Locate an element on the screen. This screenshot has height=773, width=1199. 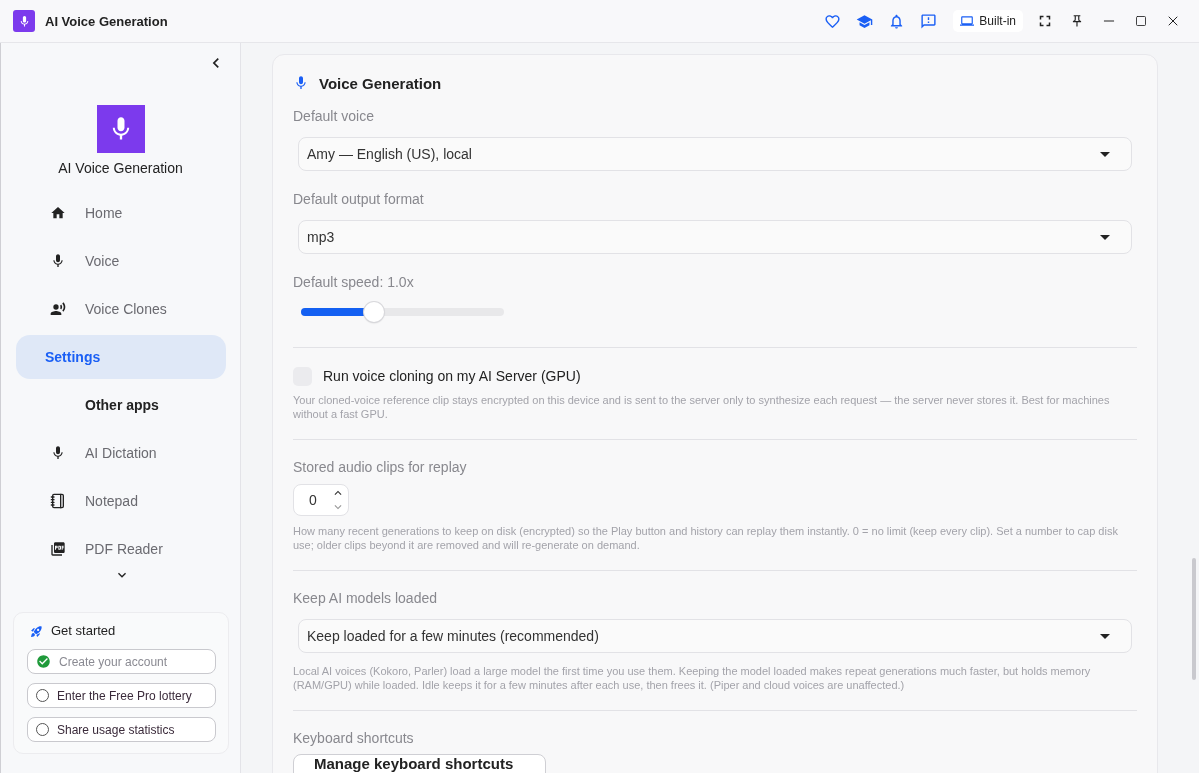
rocket-icon is located at coordinates (36, 631).